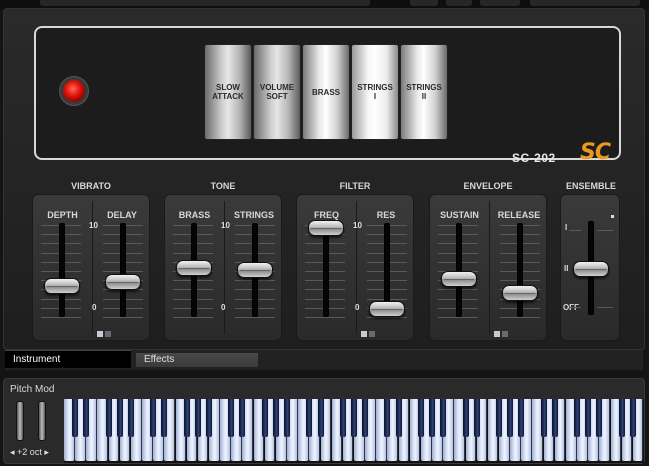 The width and height of the screenshot is (649, 466). I want to click on ensemble-switch, so click(591, 269).